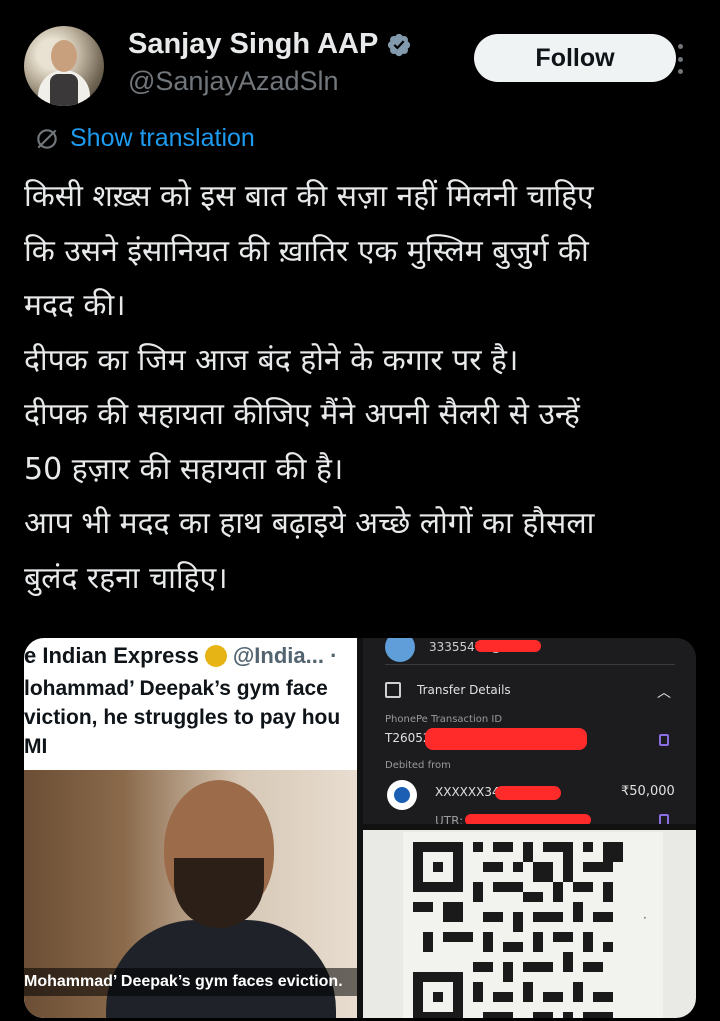 This screenshot has width=720, height=1021. I want to click on headline-line: viction, he struggles to pay hou, so click(182, 717).